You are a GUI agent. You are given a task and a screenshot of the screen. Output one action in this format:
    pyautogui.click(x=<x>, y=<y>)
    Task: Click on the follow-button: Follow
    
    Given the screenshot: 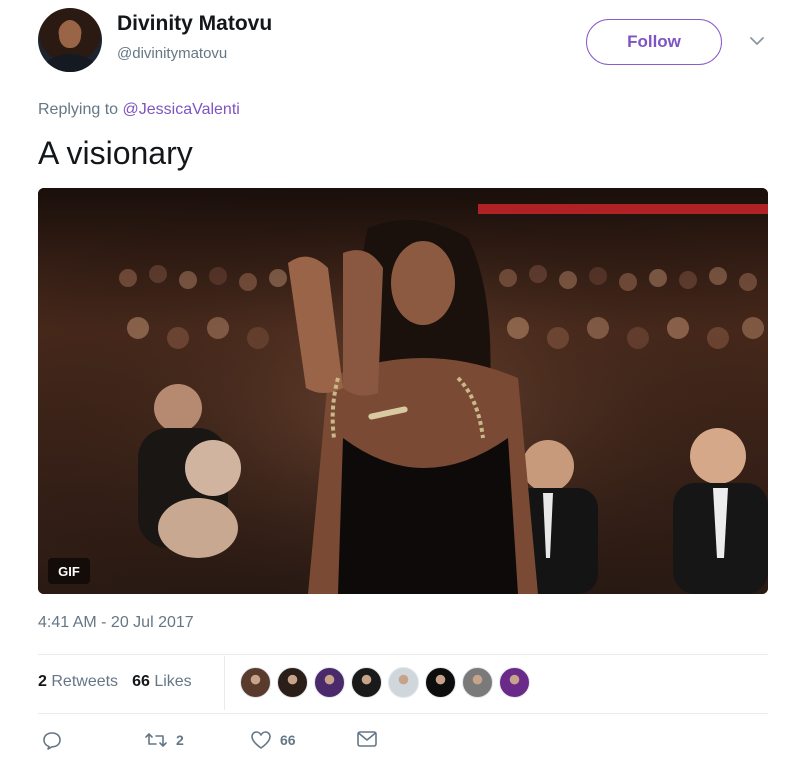 What is the action you would take?
    pyautogui.click(x=654, y=42)
    